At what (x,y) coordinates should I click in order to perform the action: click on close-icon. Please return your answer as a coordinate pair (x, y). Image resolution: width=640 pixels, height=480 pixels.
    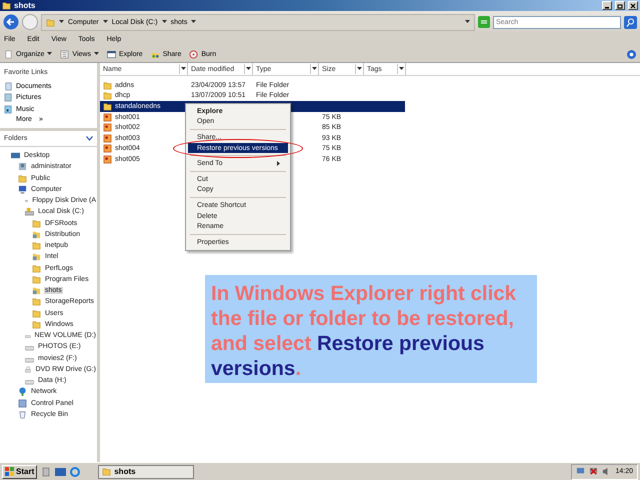
    Looking at the image, I should click on (633, 5).